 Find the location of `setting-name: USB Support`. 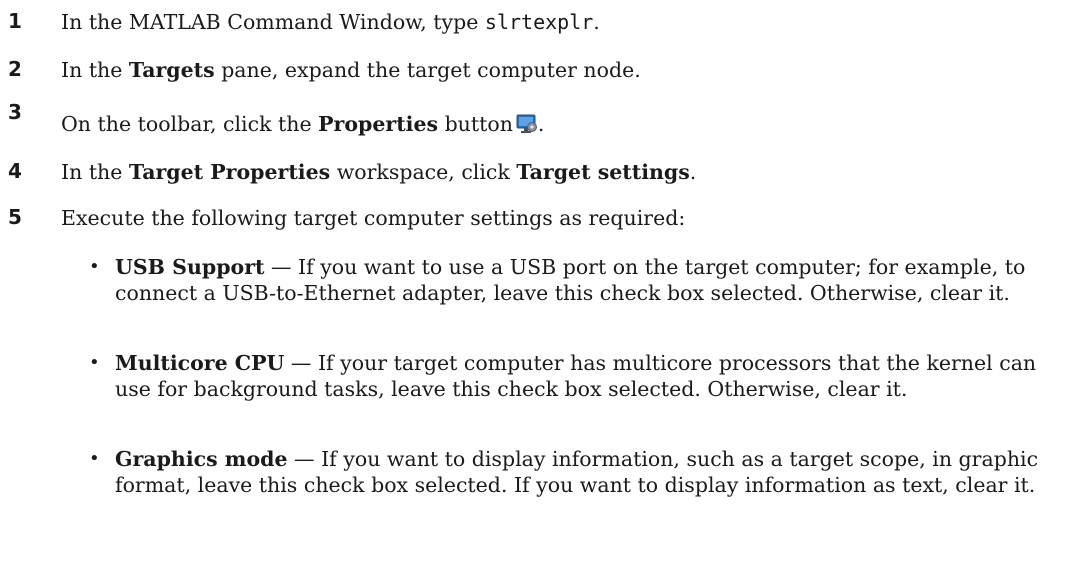

setting-name: USB Support is located at coordinates (190, 267).